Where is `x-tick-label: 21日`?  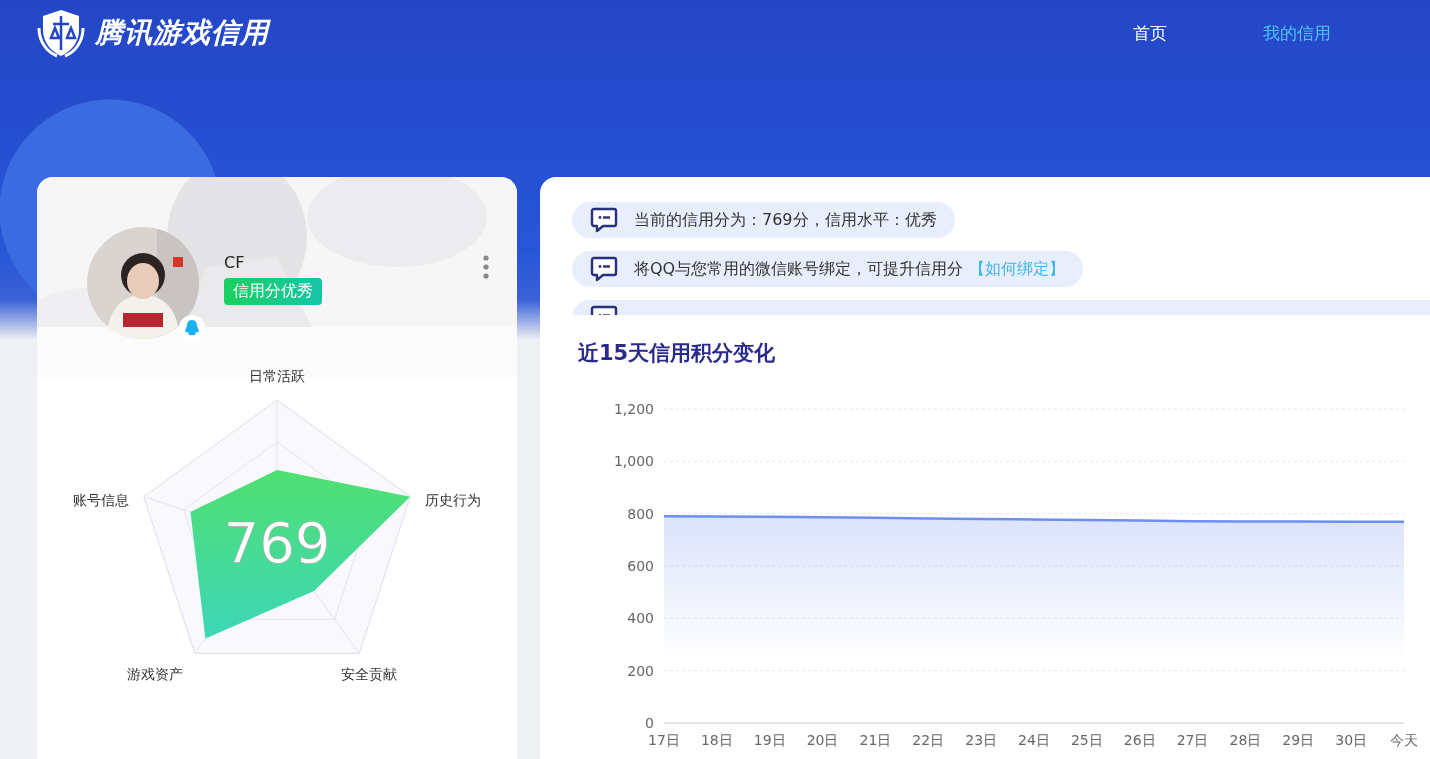 x-tick-label: 21日 is located at coordinates (875, 740).